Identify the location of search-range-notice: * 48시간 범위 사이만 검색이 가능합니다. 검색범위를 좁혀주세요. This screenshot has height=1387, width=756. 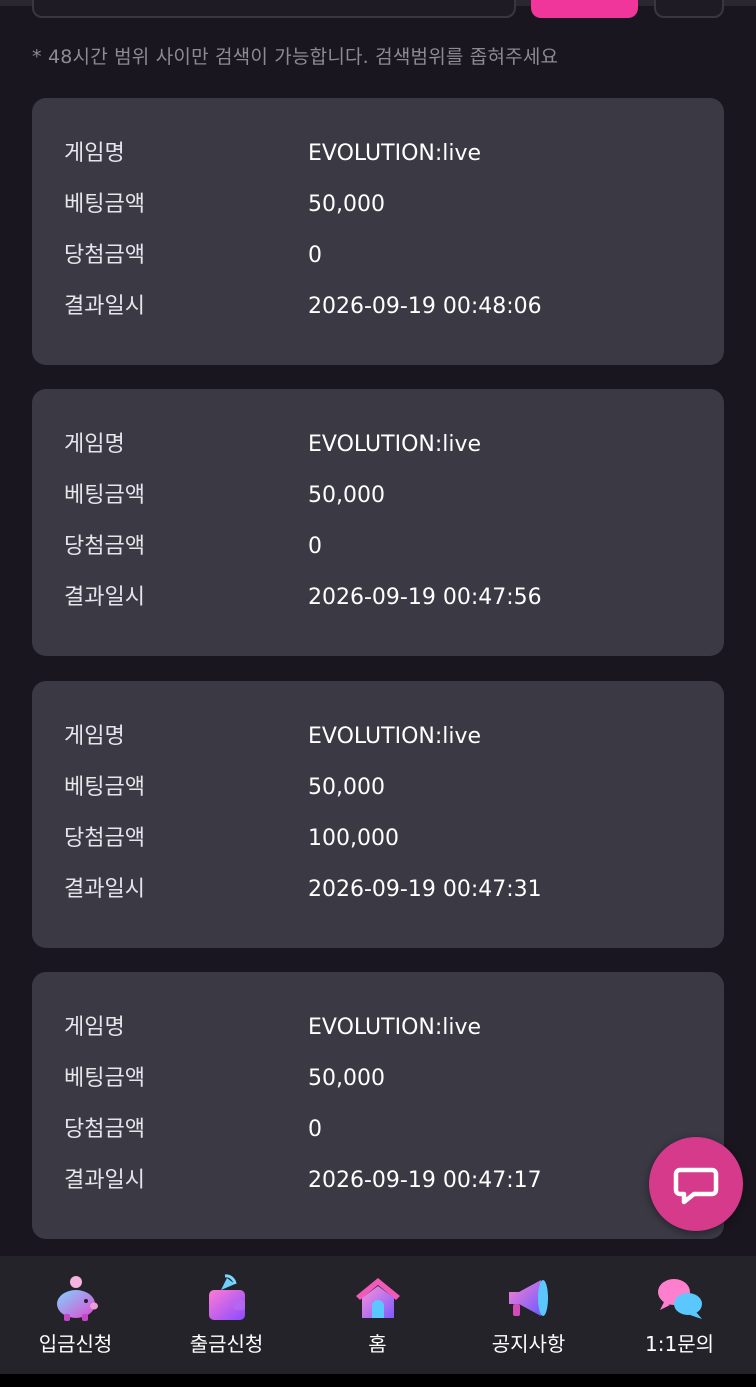
(295, 57).